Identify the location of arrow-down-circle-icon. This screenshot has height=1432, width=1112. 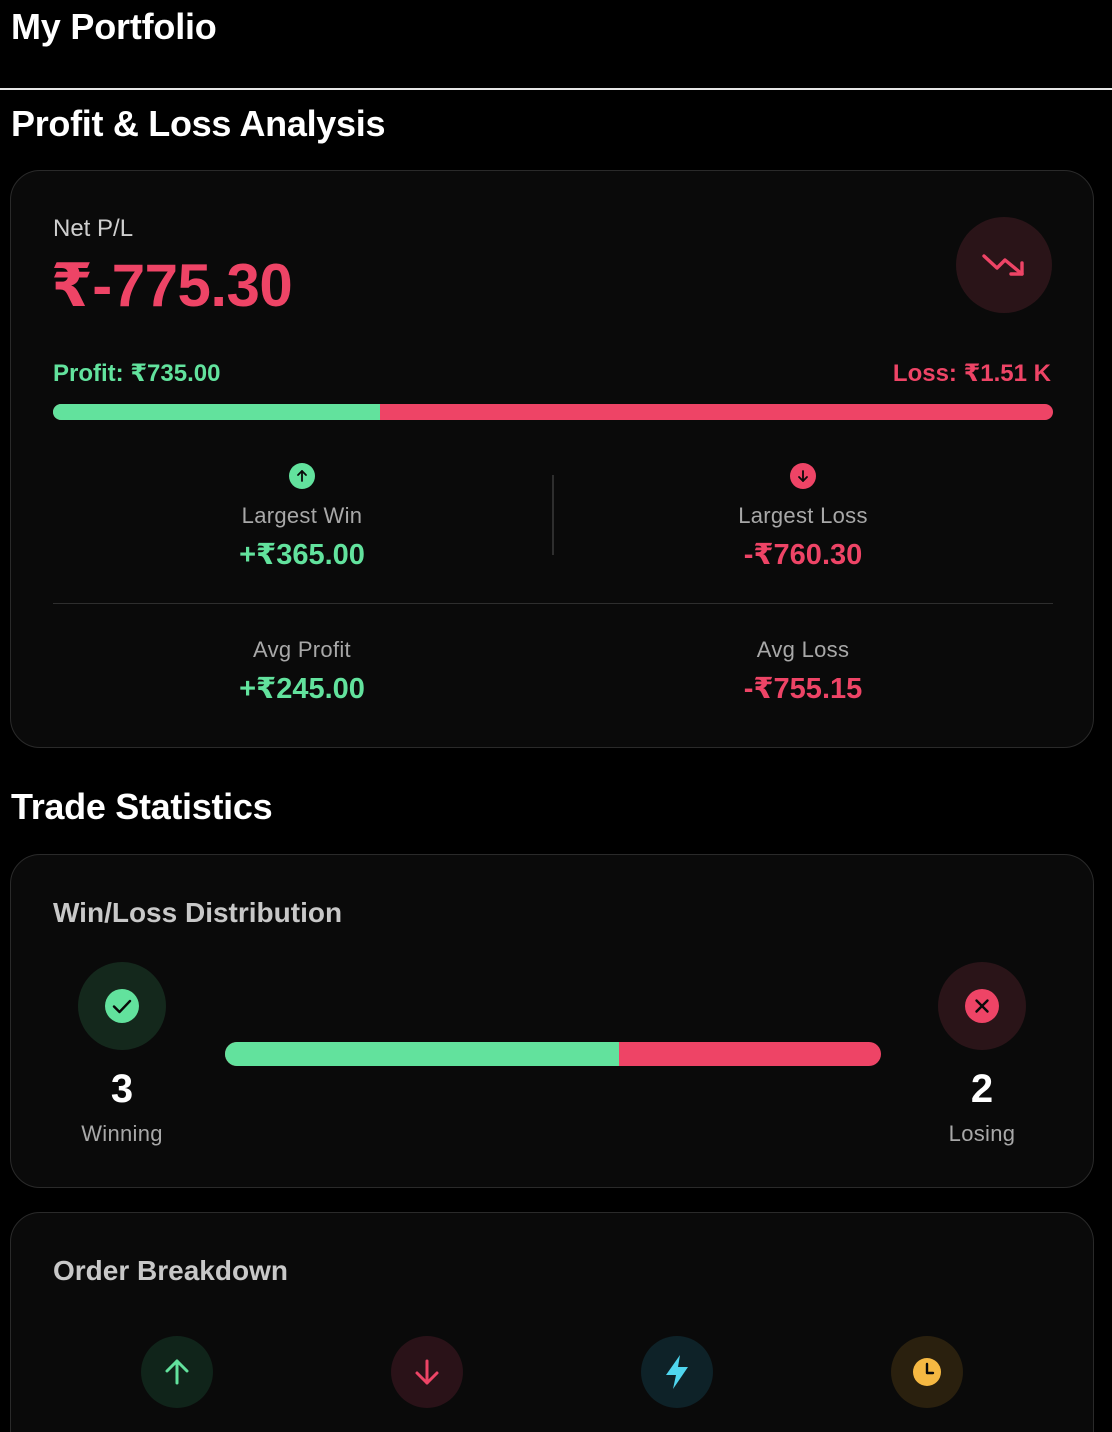
(803, 476).